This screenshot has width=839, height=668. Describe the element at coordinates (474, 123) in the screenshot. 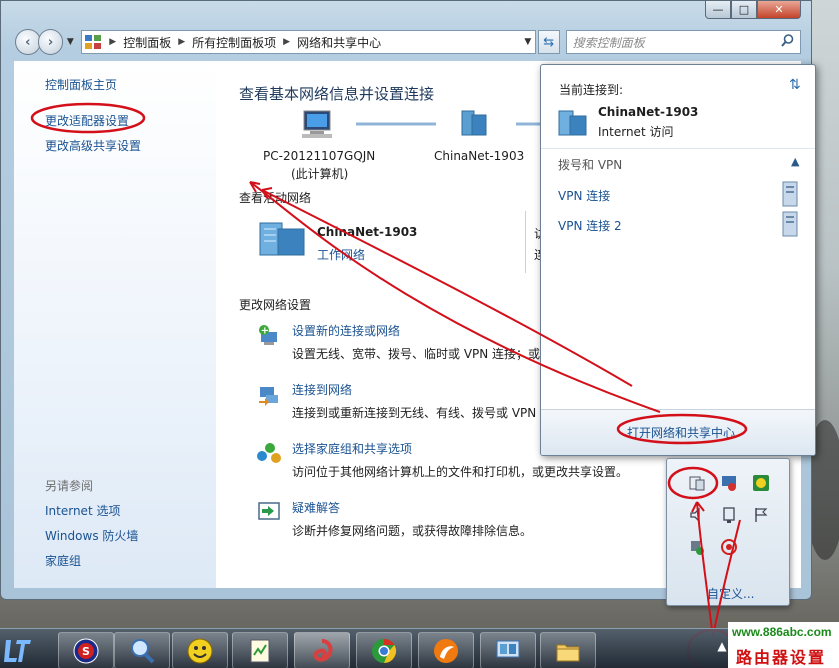

I see `network-icon` at that location.